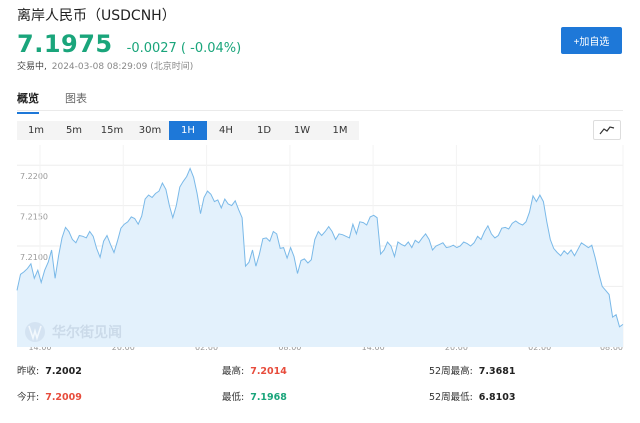  What do you see at coordinates (268, 371) in the screenshot?
I see `stat-high-value: 7.2014` at bounding box center [268, 371].